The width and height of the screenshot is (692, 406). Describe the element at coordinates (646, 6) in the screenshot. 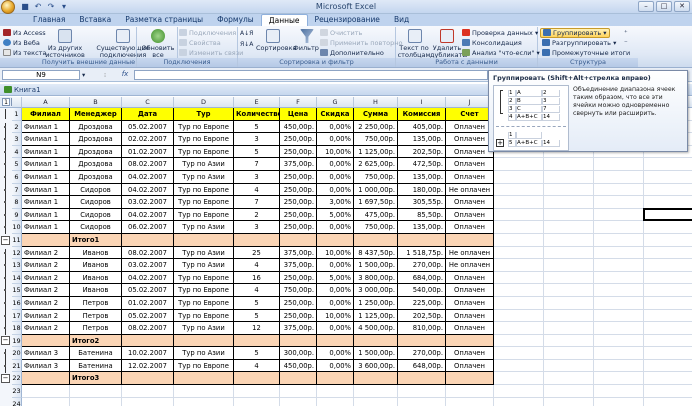

I see `minimize-icon: –` at that location.